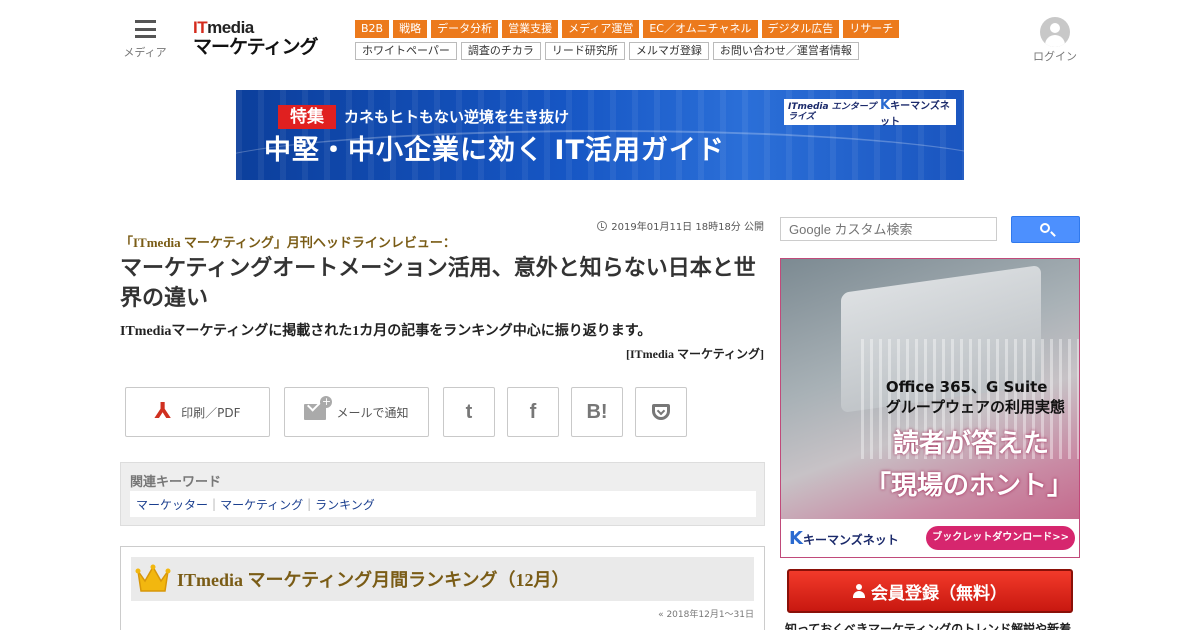 The image size is (1200, 630). What do you see at coordinates (372, 29) in the screenshot?
I see `category-b2b: B2B` at bounding box center [372, 29].